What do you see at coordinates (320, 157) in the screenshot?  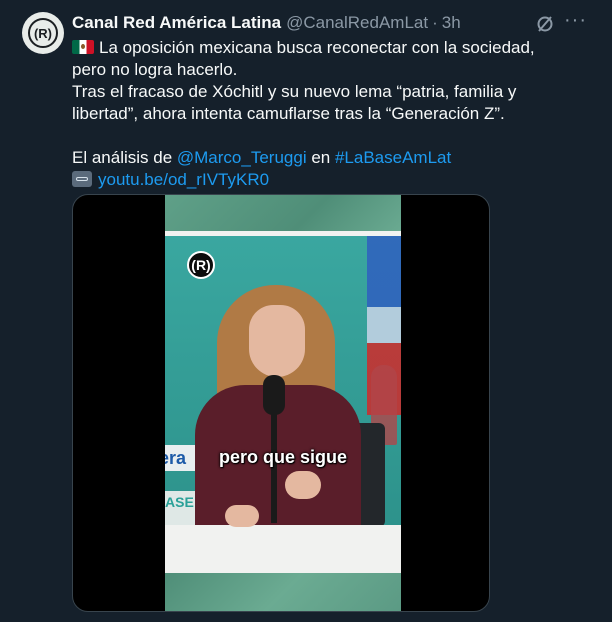 I see `tweet-line-5-mid: en` at bounding box center [320, 157].